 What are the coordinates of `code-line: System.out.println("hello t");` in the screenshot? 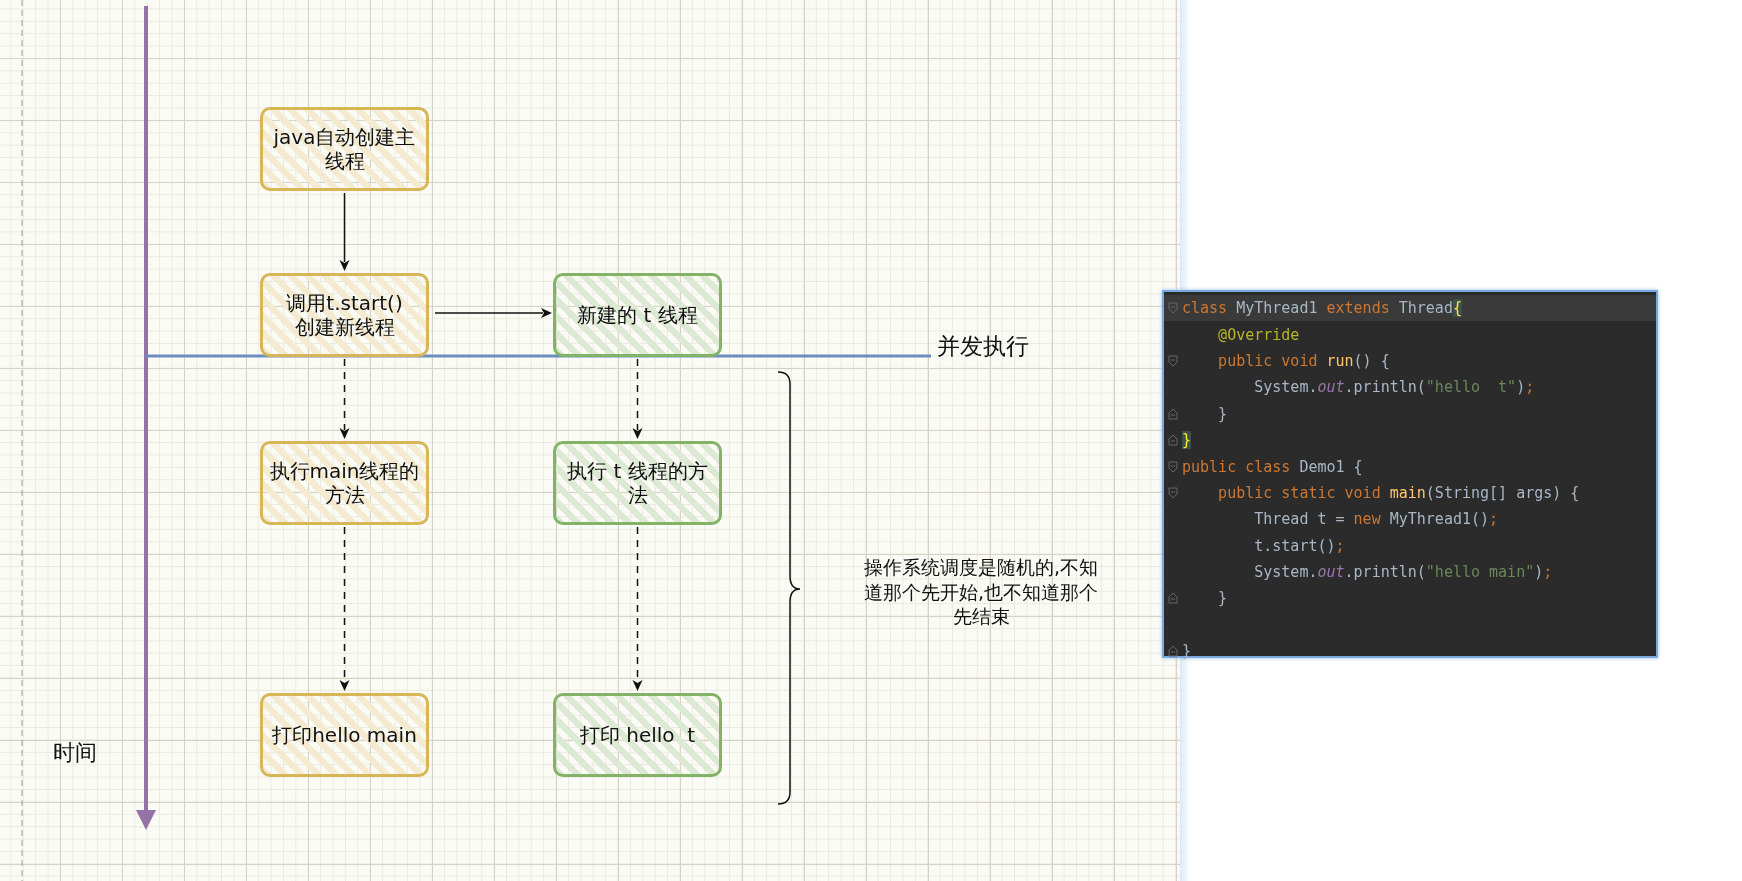 It's located at (1394, 387).